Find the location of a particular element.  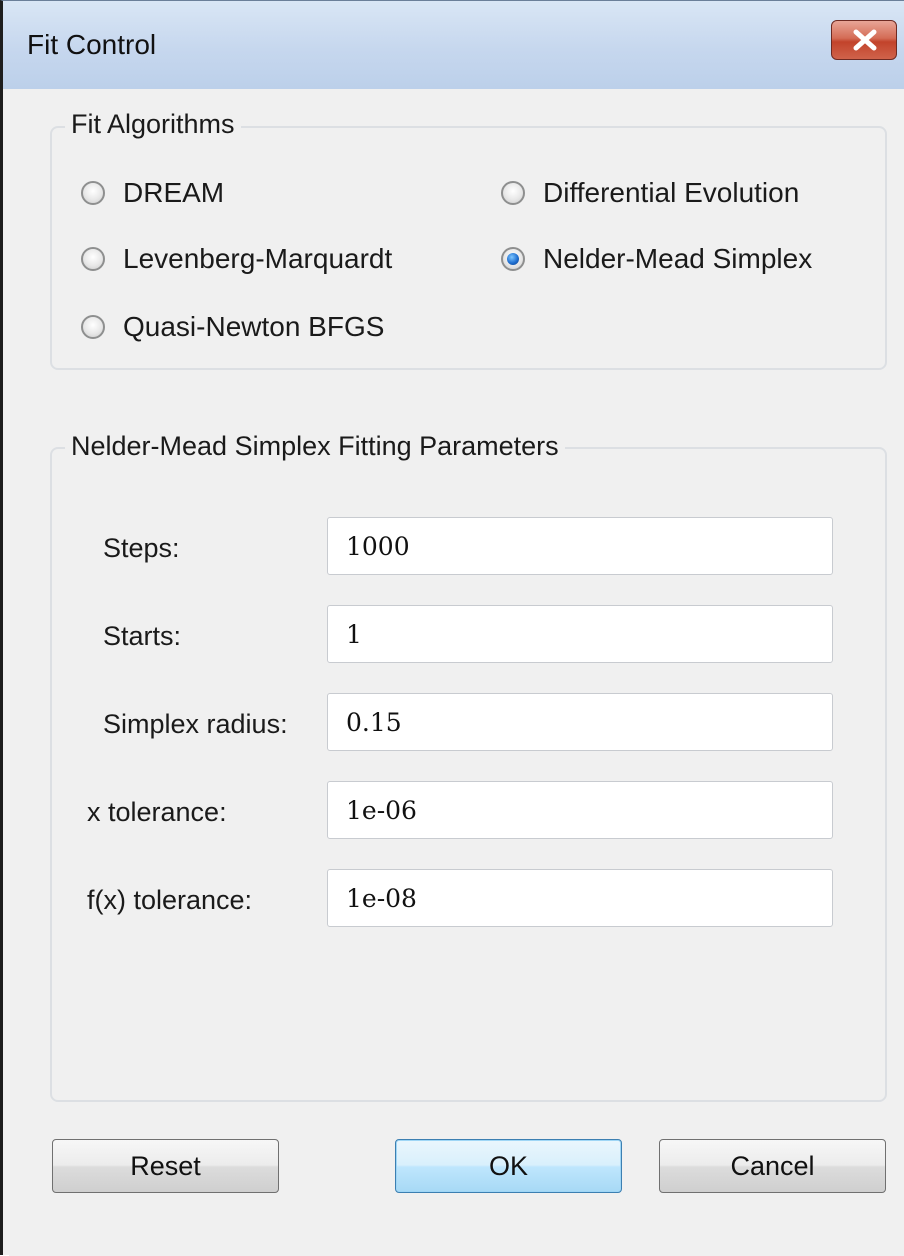

radio-nelder-mead-simplex: Nelder-Mead Simplex is located at coordinates (656, 259).